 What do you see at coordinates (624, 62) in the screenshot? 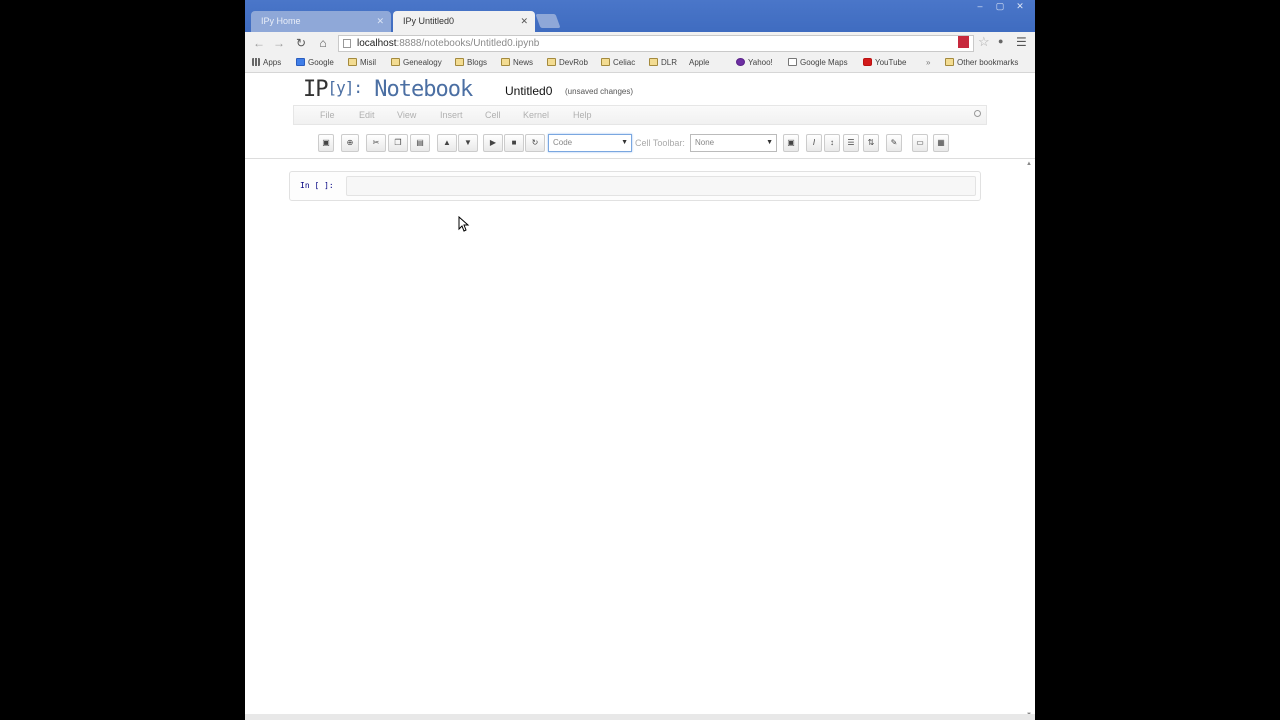
I see `bookmark-label: Celiac` at bounding box center [624, 62].